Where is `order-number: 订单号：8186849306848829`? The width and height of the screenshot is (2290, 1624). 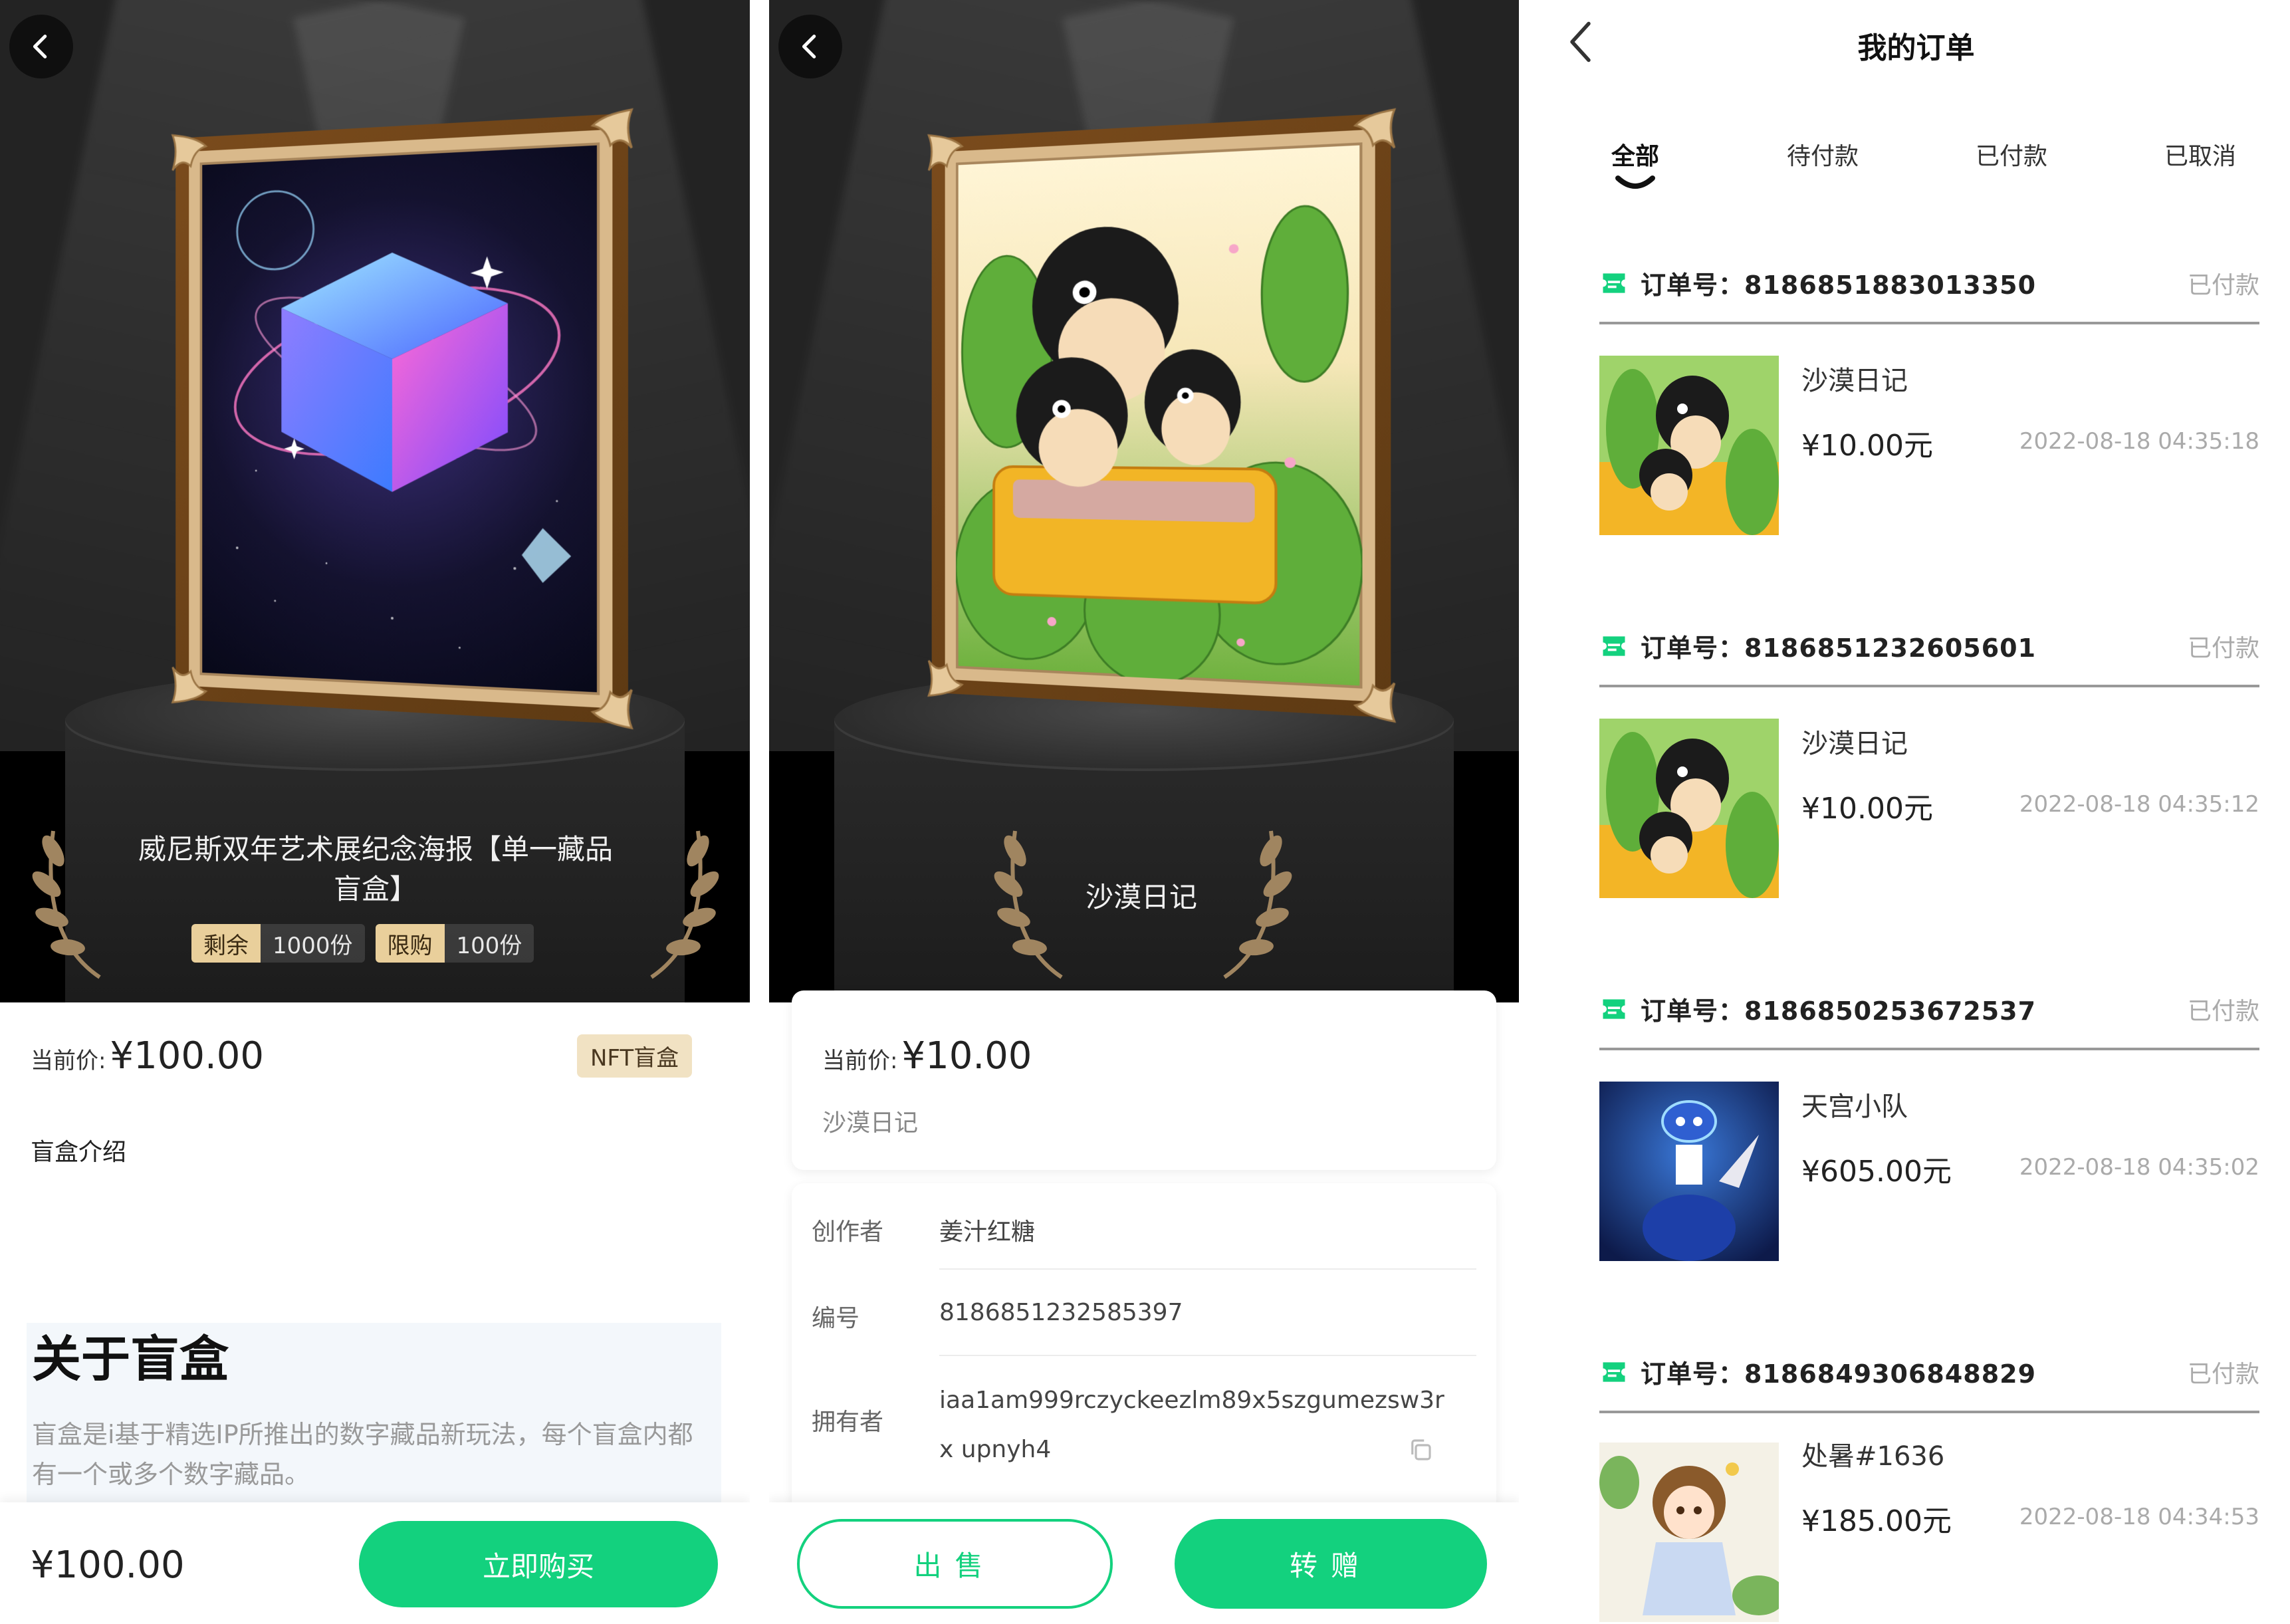
order-number: 订单号：8186849306848829 is located at coordinates (1839, 1374).